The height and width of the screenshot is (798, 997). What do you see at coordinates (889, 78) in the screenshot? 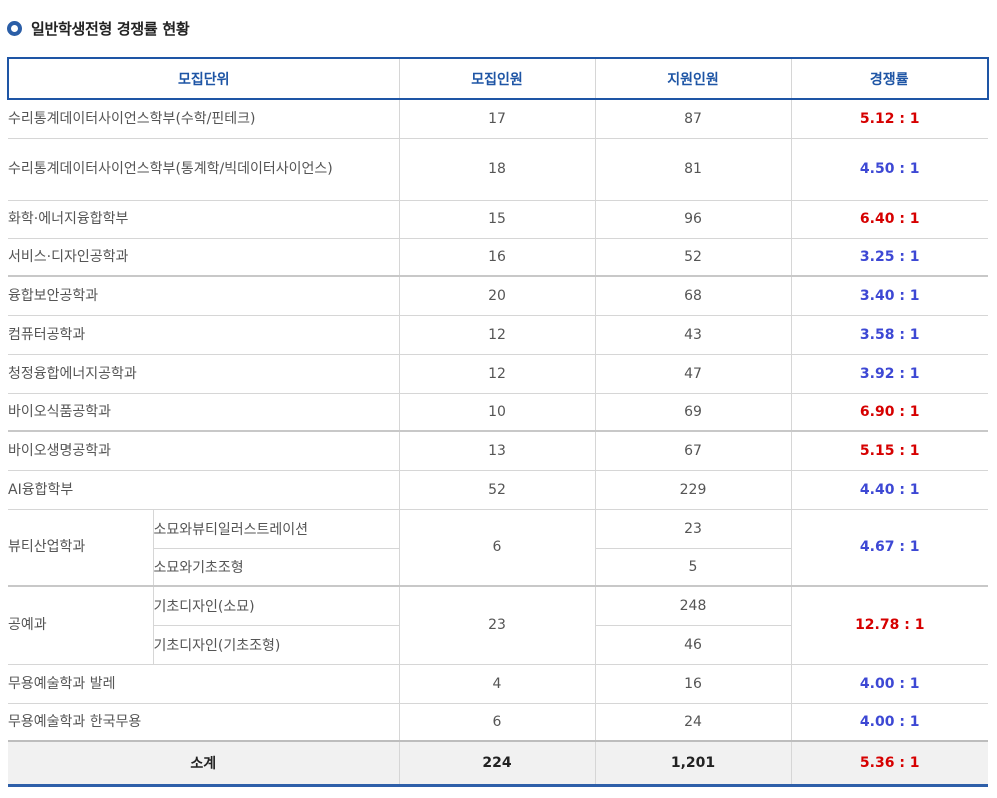
I see `header-rate: 경쟁률` at bounding box center [889, 78].